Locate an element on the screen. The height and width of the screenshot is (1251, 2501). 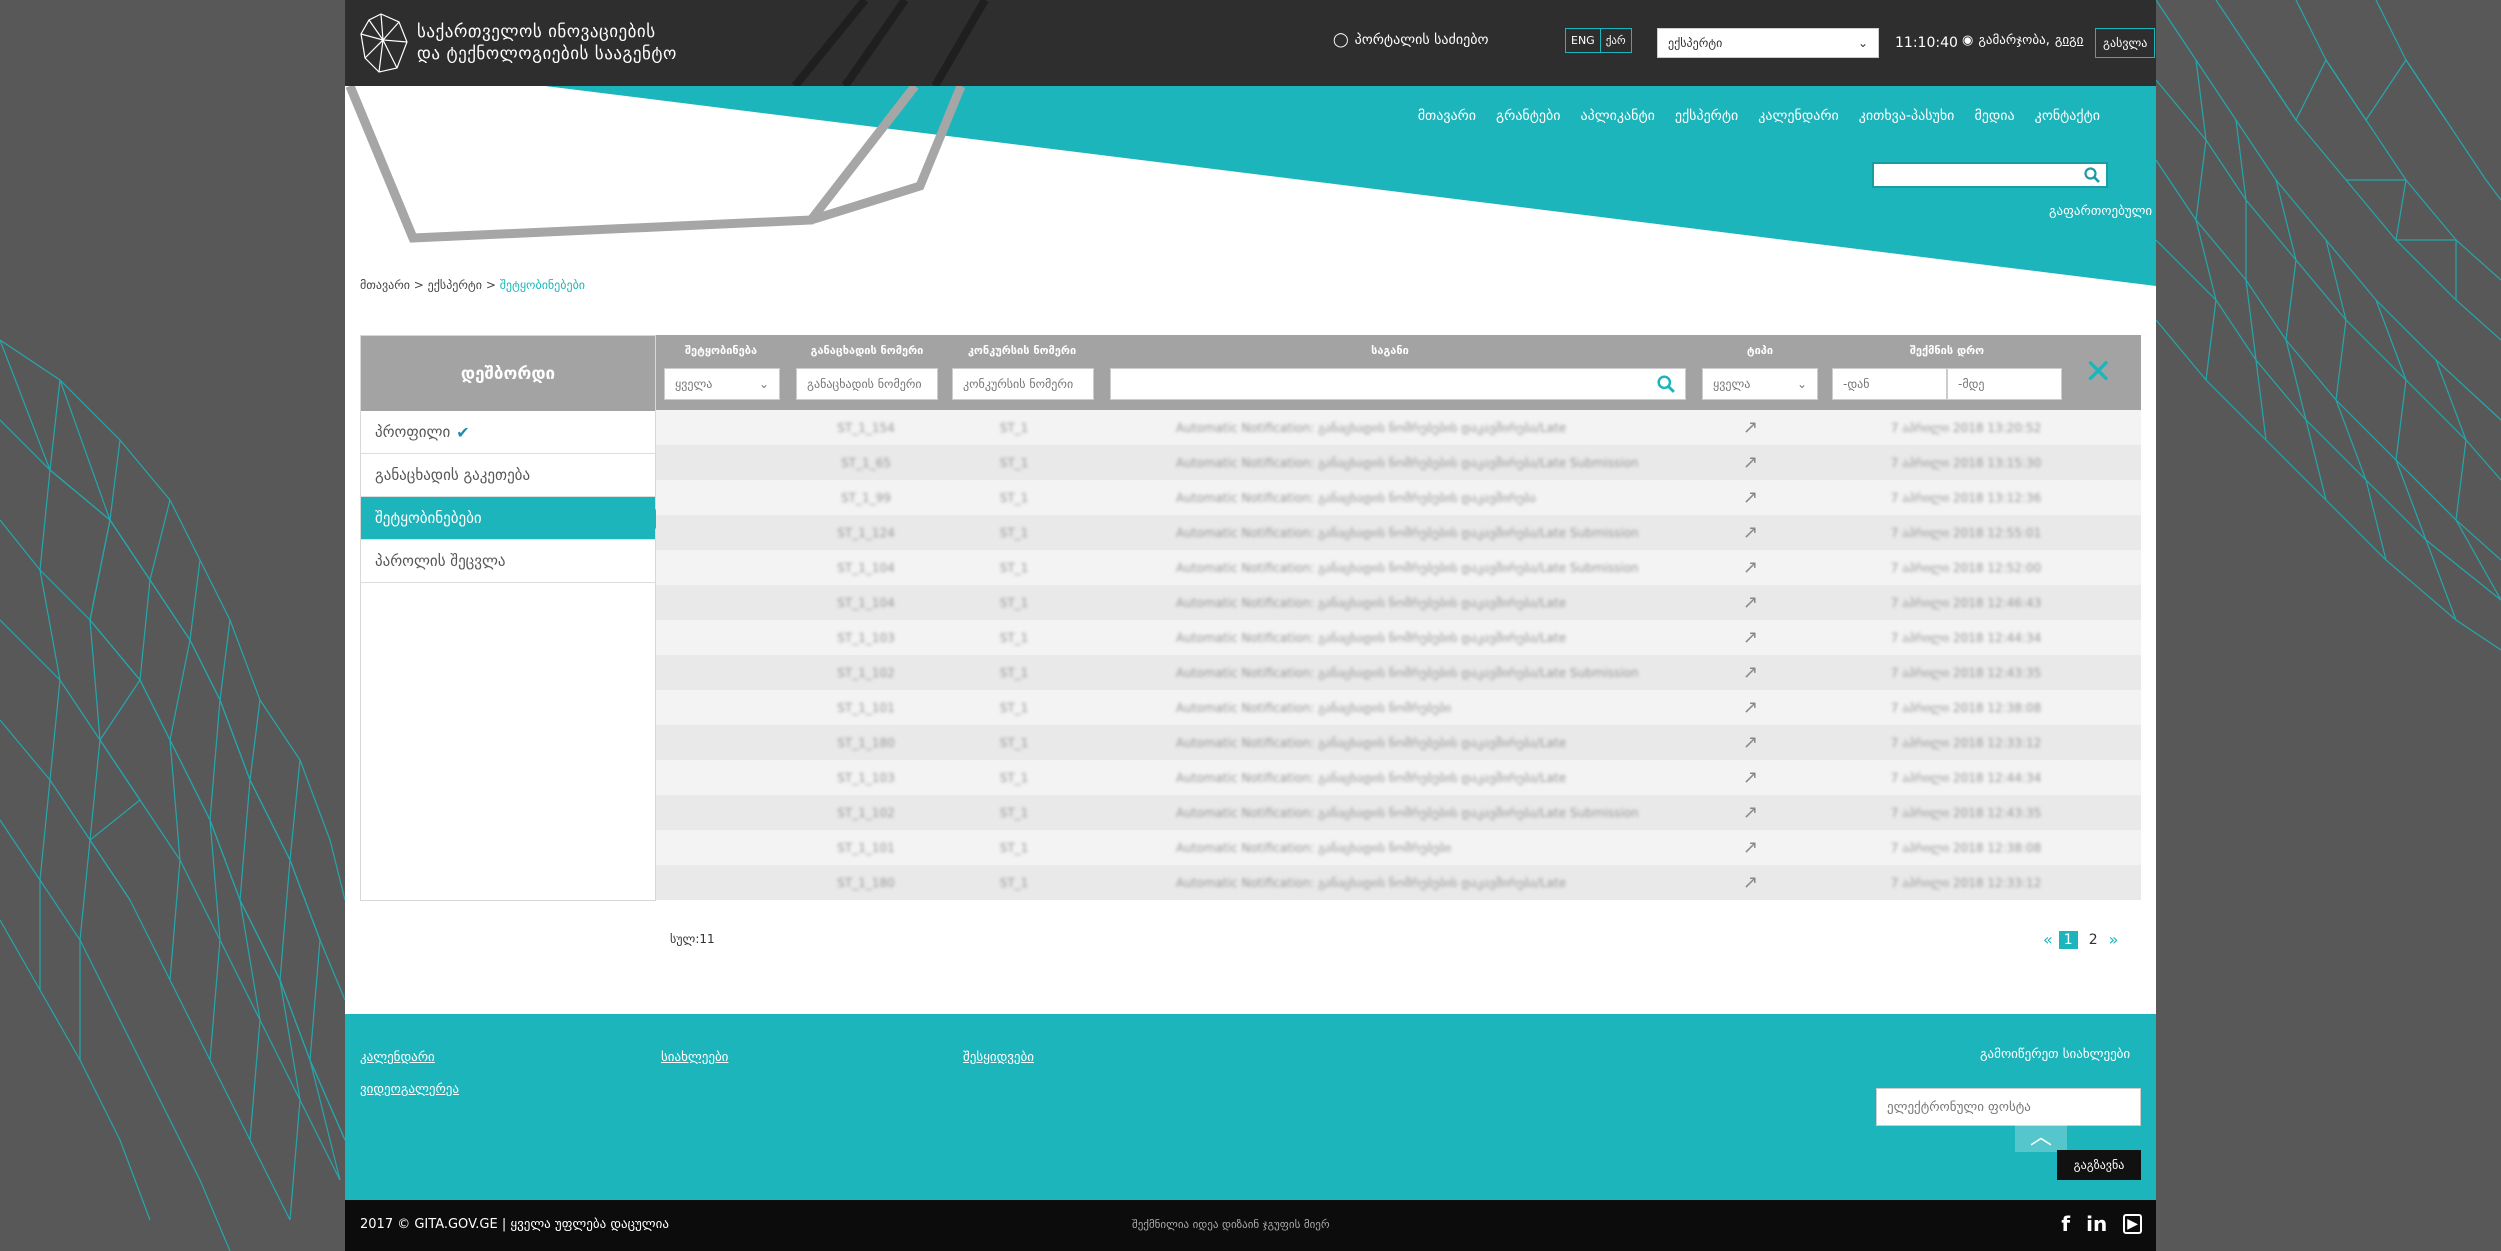
cell-app-number: ST_1_104 is located at coordinates (866, 602).